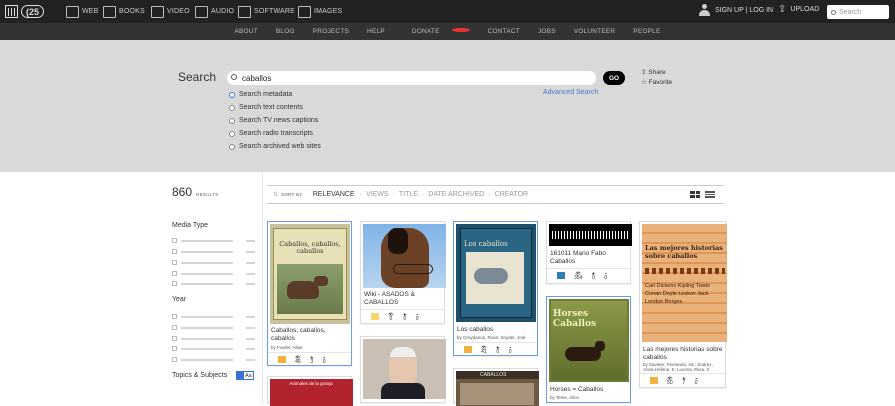  What do you see at coordinates (275, 94) in the screenshot?
I see `option-metadata: Search metadata` at bounding box center [275, 94].